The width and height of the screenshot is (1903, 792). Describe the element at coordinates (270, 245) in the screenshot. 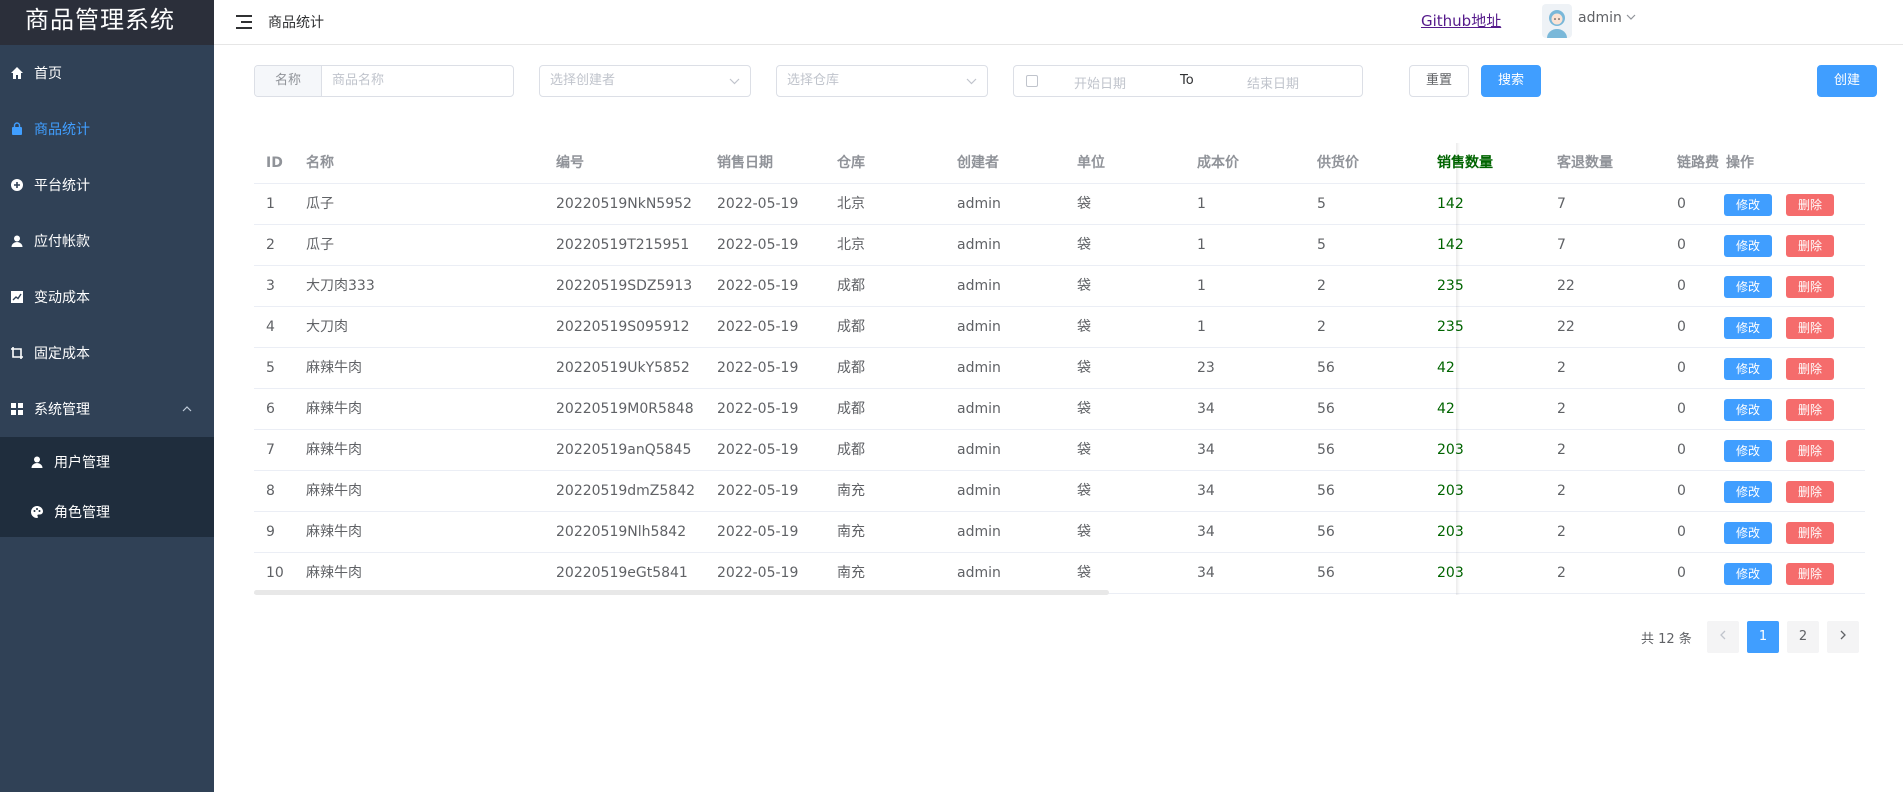

I see `cell-id: 2` at that location.